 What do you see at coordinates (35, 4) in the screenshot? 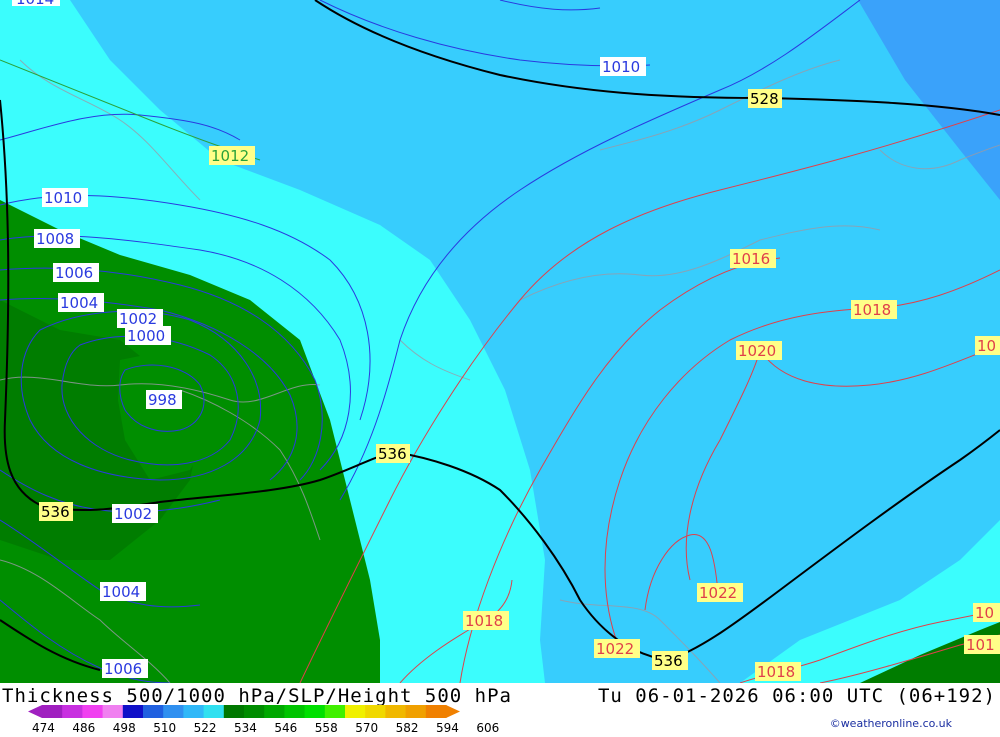
I see `slp-label-top: 1014` at bounding box center [35, 4].